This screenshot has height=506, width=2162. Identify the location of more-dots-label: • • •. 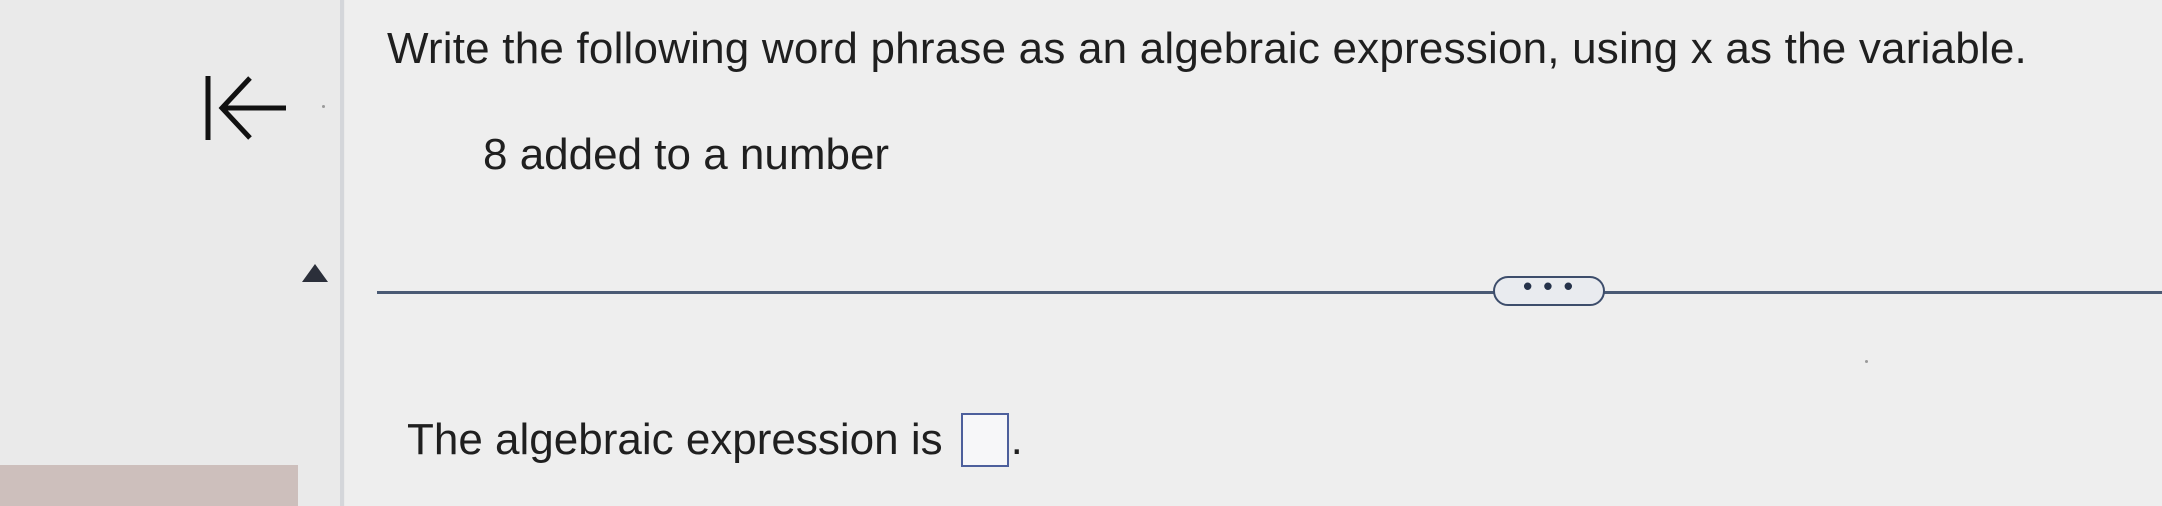
(1549, 286).